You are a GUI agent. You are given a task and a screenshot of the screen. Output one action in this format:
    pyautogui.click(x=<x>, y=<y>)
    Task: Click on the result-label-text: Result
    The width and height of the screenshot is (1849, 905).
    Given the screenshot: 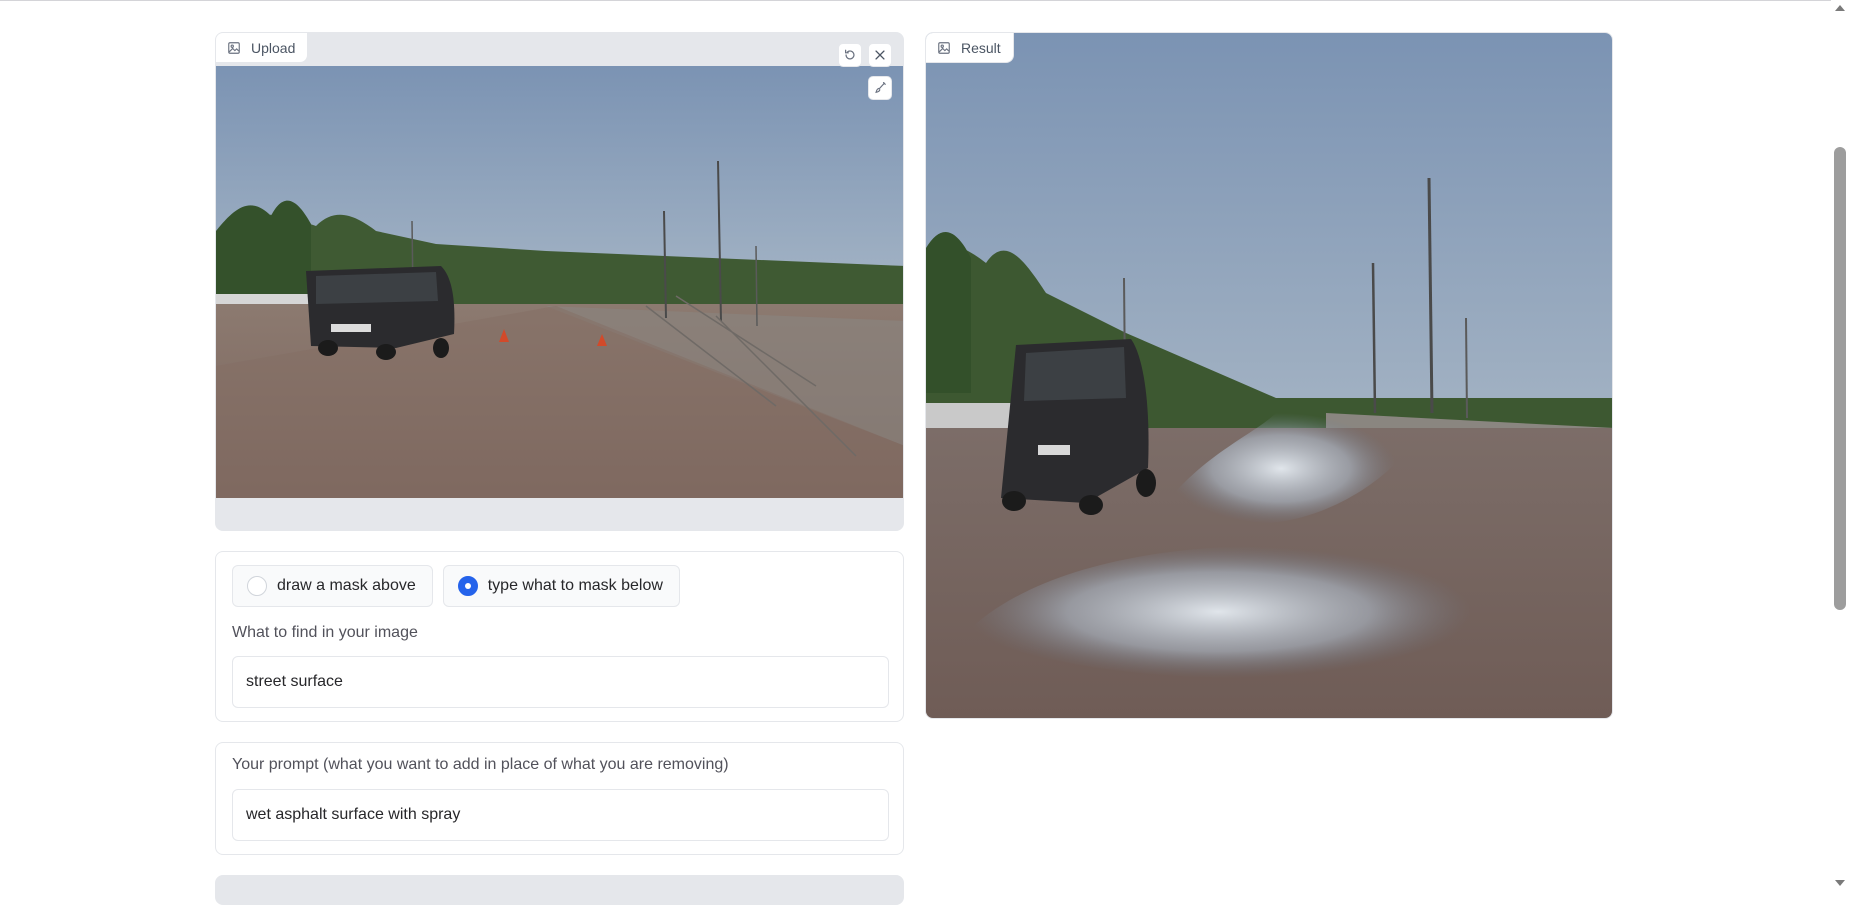 What is the action you would take?
    pyautogui.click(x=981, y=47)
    